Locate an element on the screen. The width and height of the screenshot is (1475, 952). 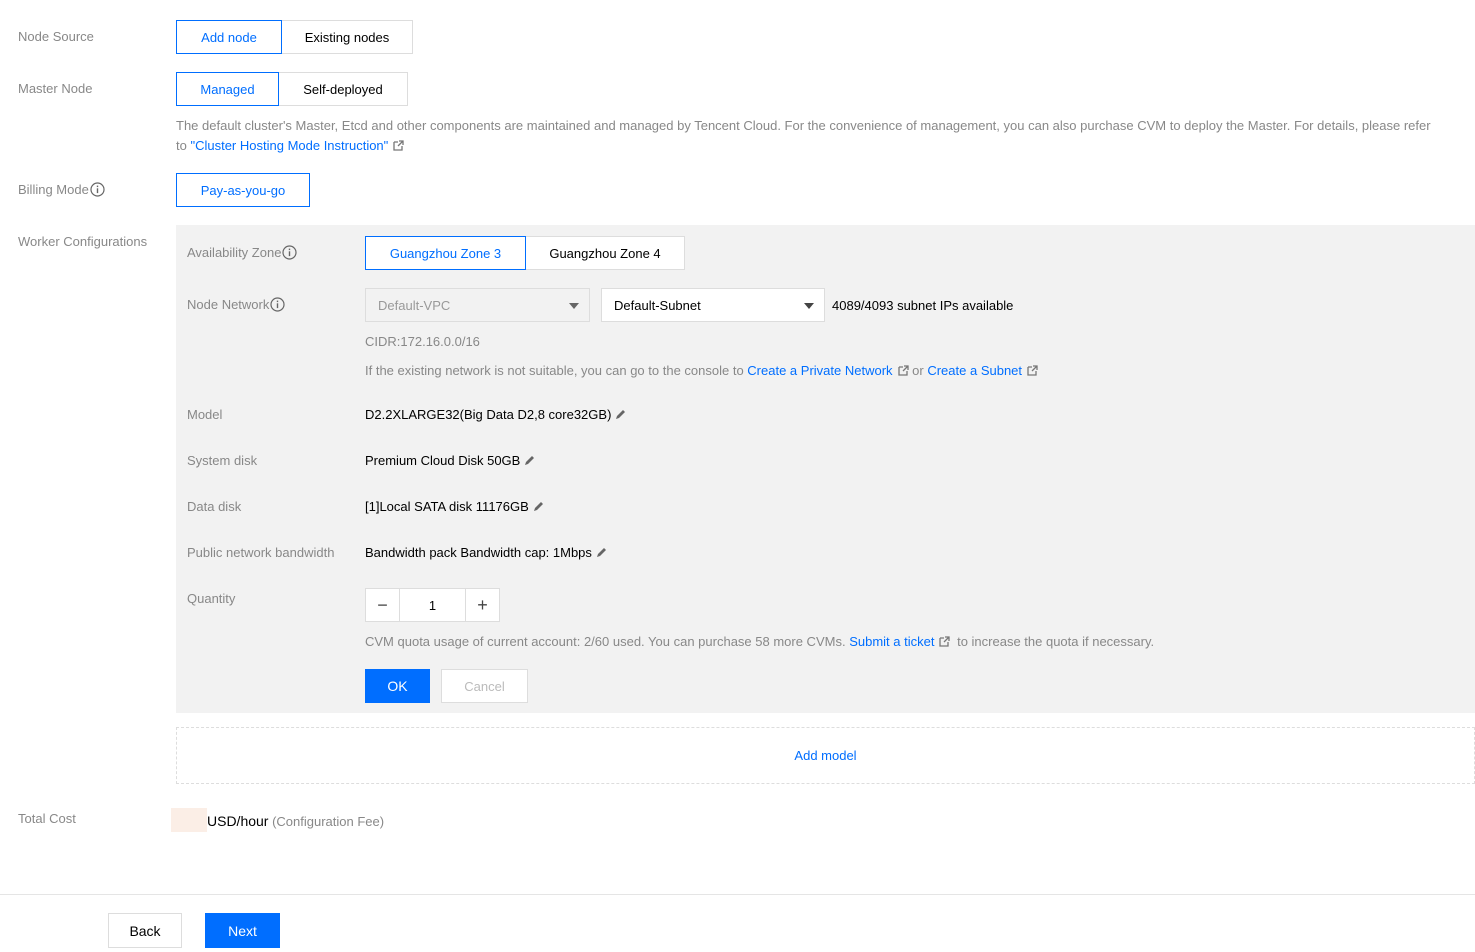
node-source-add-node: Add node is located at coordinates (229, 37).